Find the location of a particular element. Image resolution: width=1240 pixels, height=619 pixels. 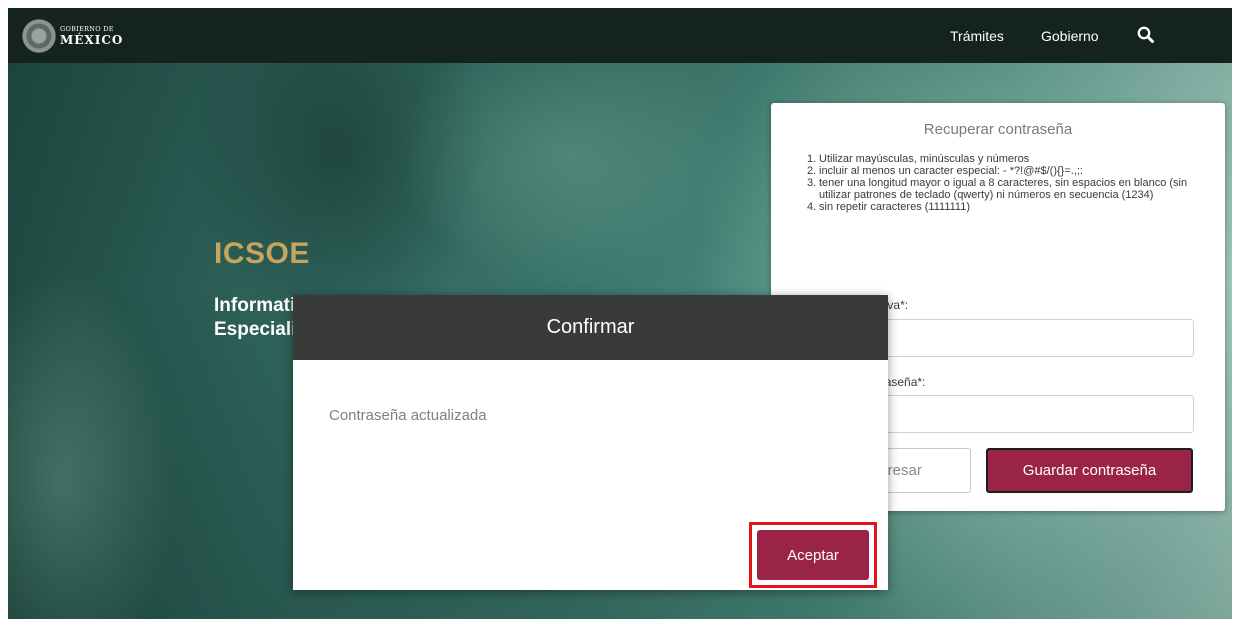

top-navbar: GOBIERNO DE MÉXICO Trámites Gobierno is located at coordinates (620, 35).